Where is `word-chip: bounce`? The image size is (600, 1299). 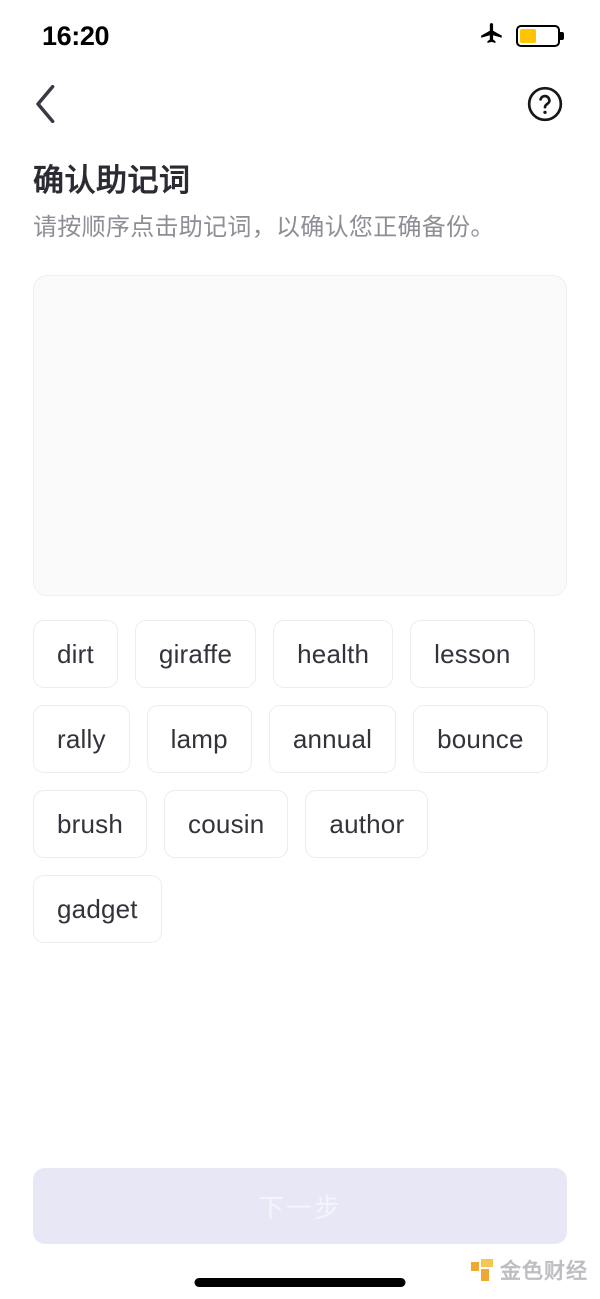 word-chip: bounce is located at coordinates (480, 739).